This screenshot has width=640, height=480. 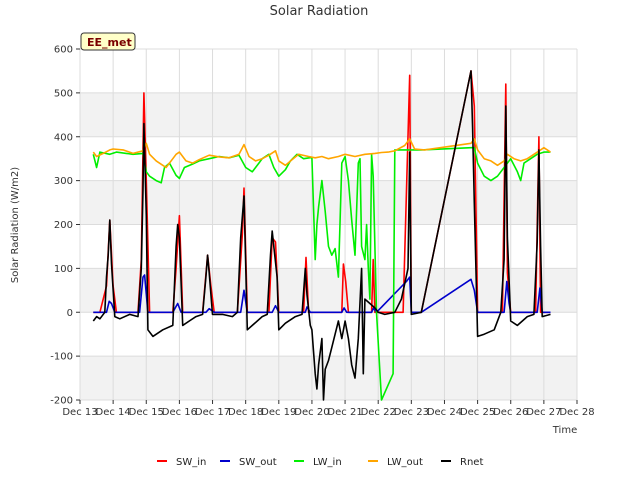 What do you see at coordinates (191, 462) in the screenshot?
I see `legend-label-sw-in: SW_in` at bounding box center [191, 462].